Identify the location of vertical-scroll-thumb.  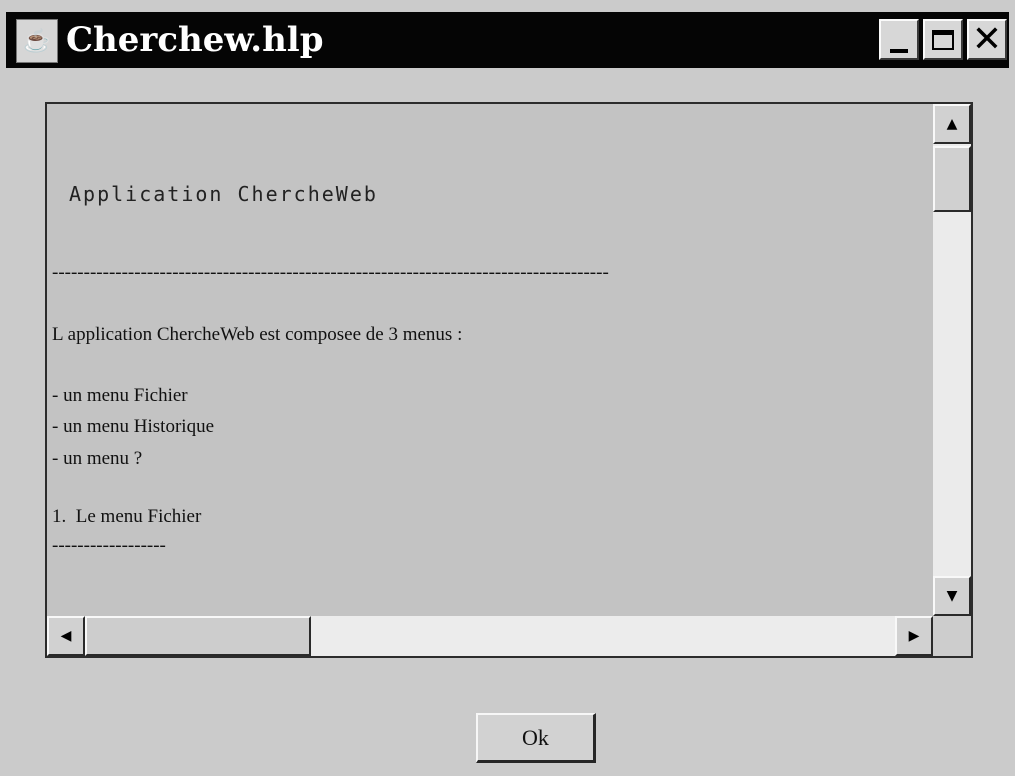
(952, 179).